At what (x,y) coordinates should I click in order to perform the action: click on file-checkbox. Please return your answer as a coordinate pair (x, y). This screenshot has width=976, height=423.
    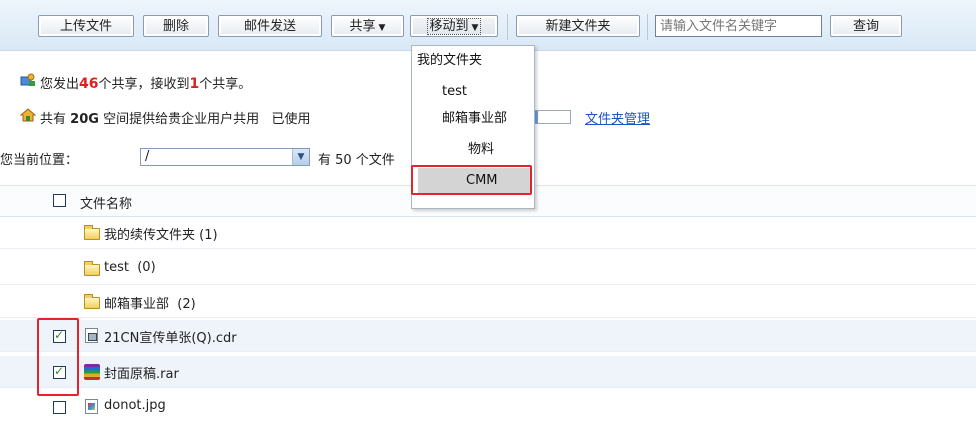
    Looking at the image, I should click on (59, 407).